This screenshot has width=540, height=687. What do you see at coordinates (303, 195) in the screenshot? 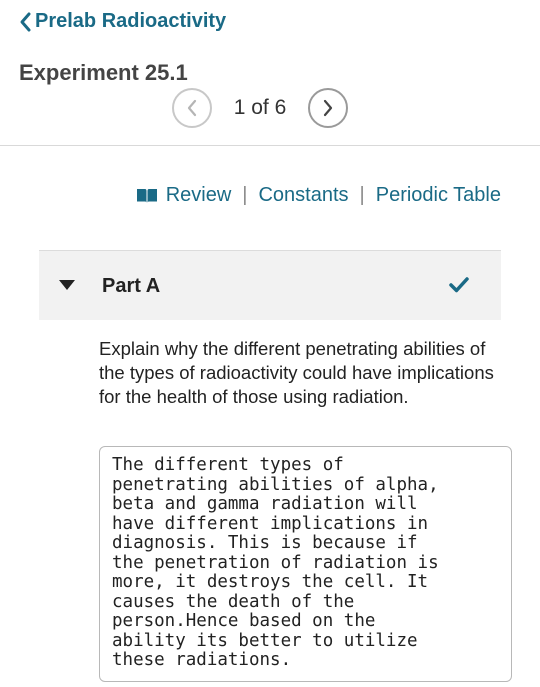
I see `constants-link: Constants` at bounding box center [303, 195].